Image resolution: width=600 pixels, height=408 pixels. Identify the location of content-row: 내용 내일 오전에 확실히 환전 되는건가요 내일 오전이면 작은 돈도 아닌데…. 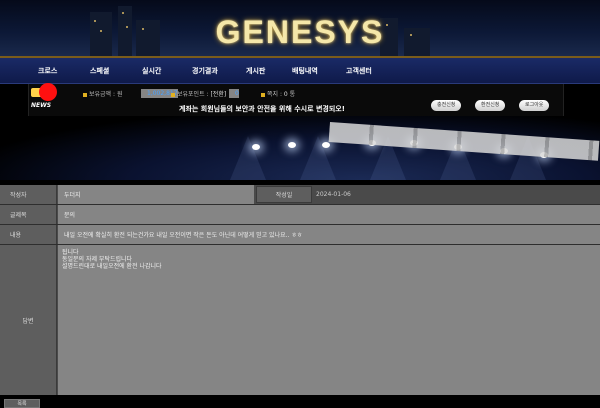
(300, 235).